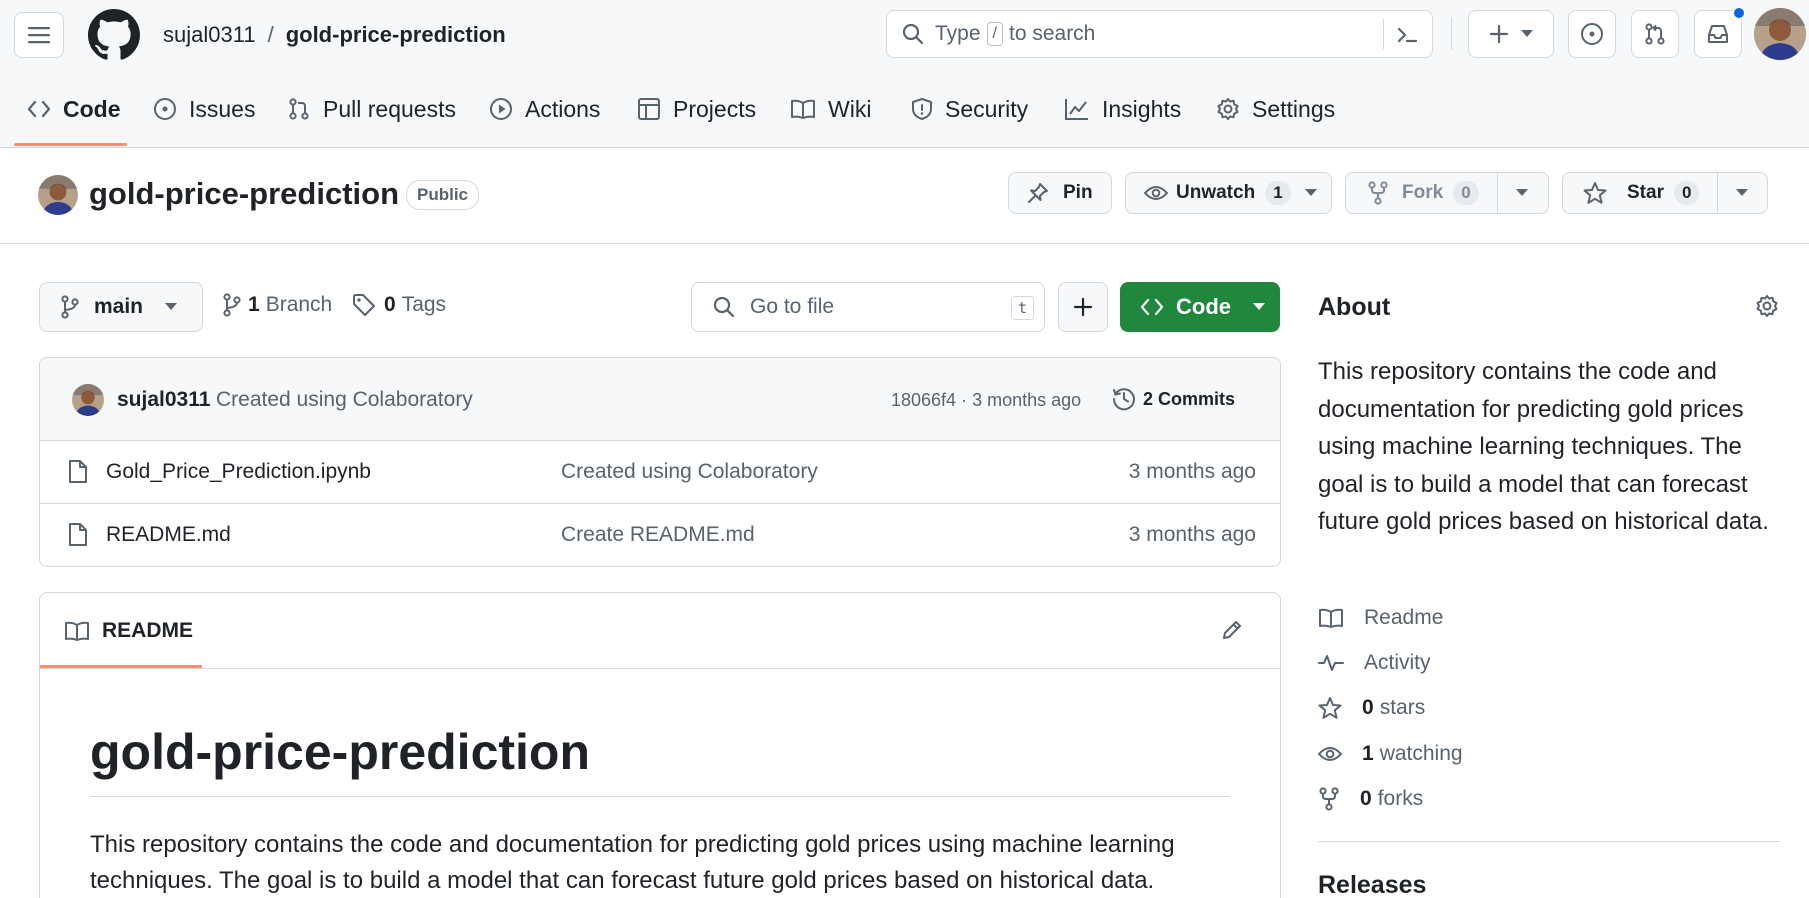 The width and height of the screenshot is (1809, 898). What do you see at coordinates (1331, 663) in the screenshot?
I see `pulse-icon` at bounding box center [1331, 663].